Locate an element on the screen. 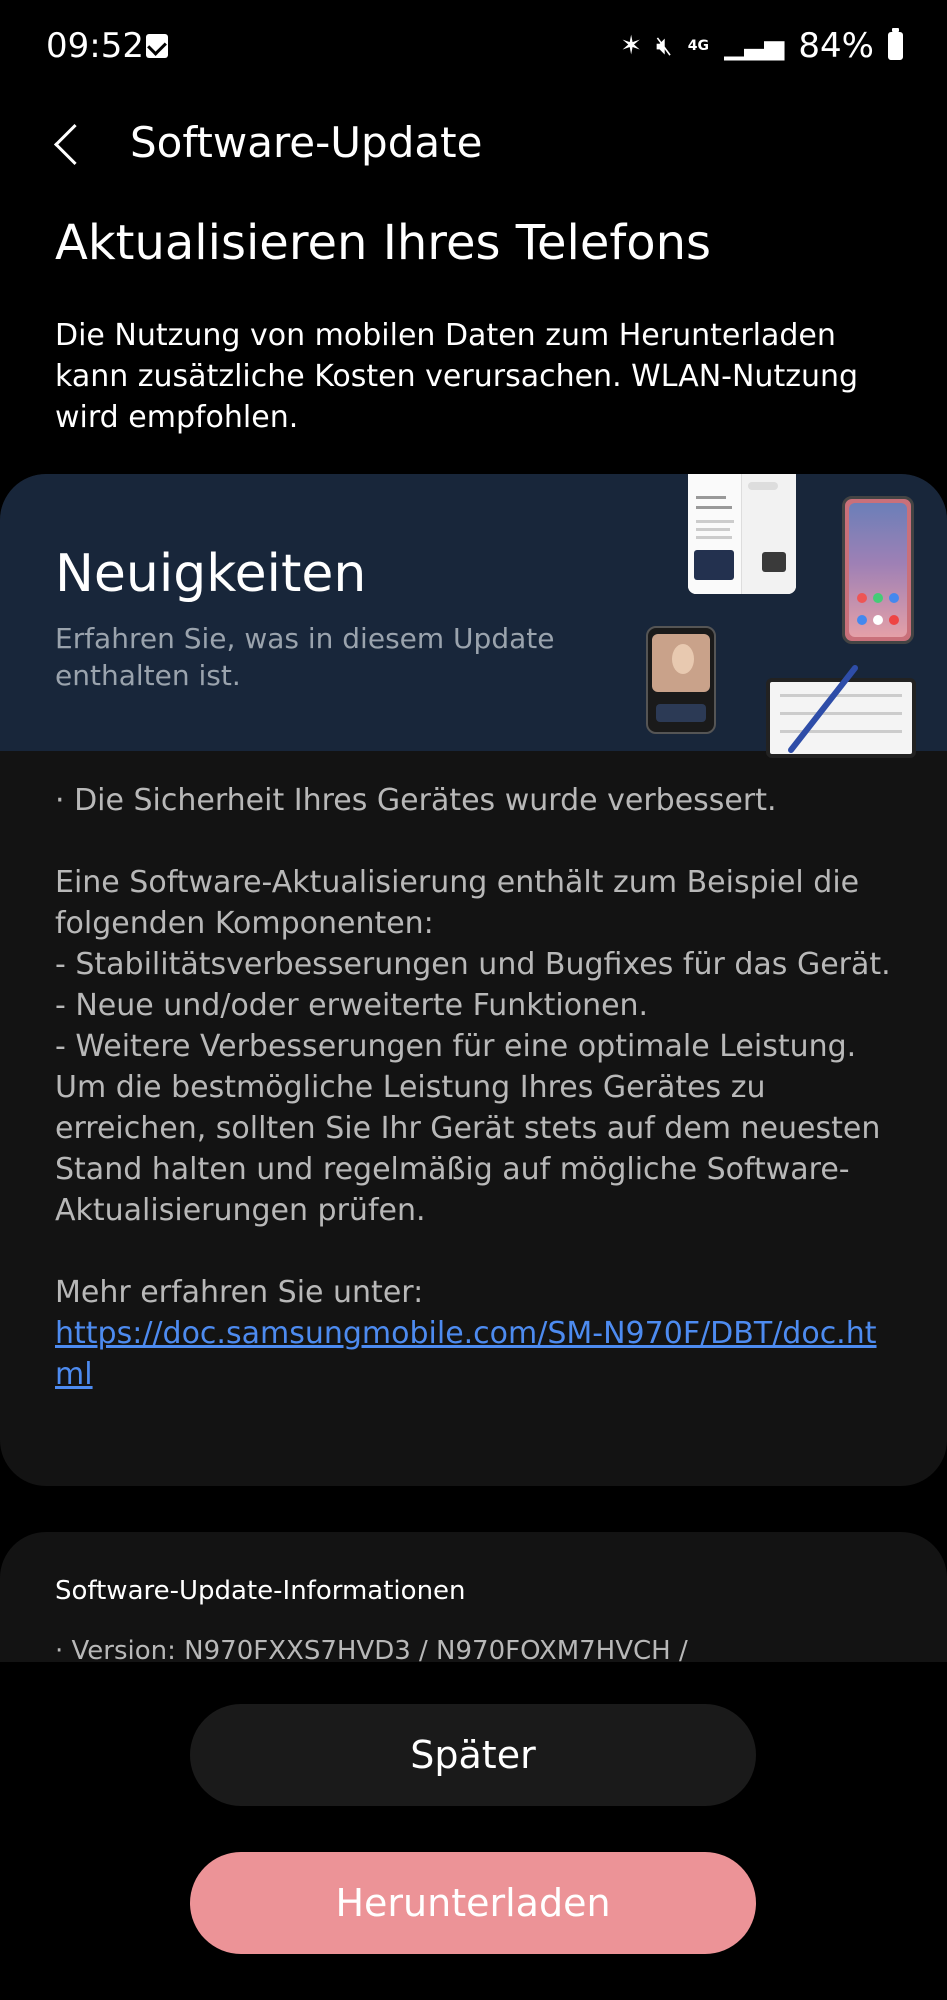 The height and width of the screenshot is (2000, 947). mute-icon: 🔇︎ is located at coordinates (664, 46).